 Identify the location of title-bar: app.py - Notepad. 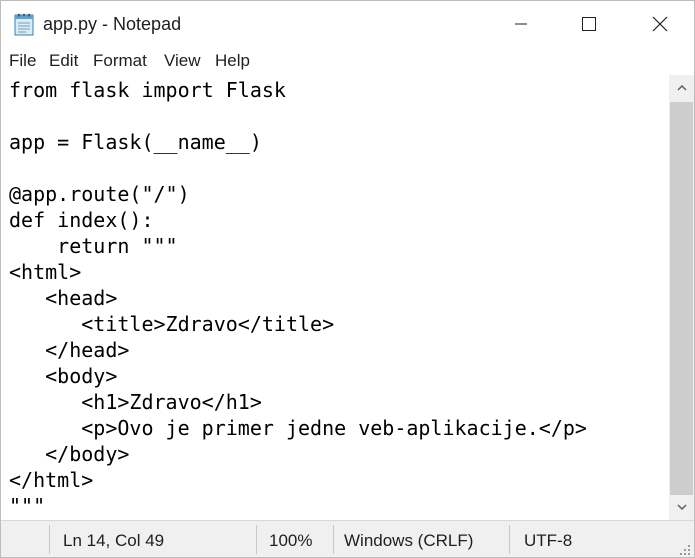
(347, 24).